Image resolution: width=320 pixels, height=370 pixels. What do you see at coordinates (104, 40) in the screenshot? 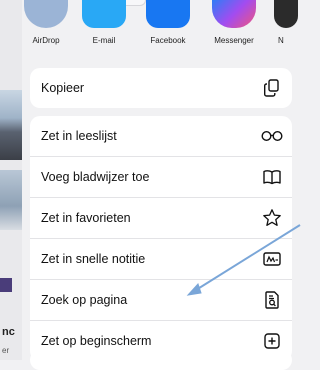
I see `share-app-label: E-mail` at bounding box center [104, 40].